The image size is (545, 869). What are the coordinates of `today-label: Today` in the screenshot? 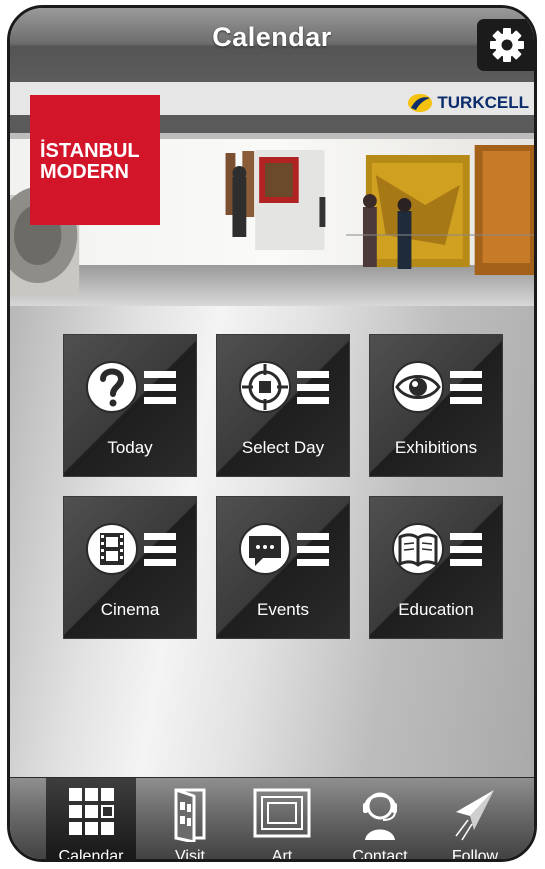 It's located at (130, 447).